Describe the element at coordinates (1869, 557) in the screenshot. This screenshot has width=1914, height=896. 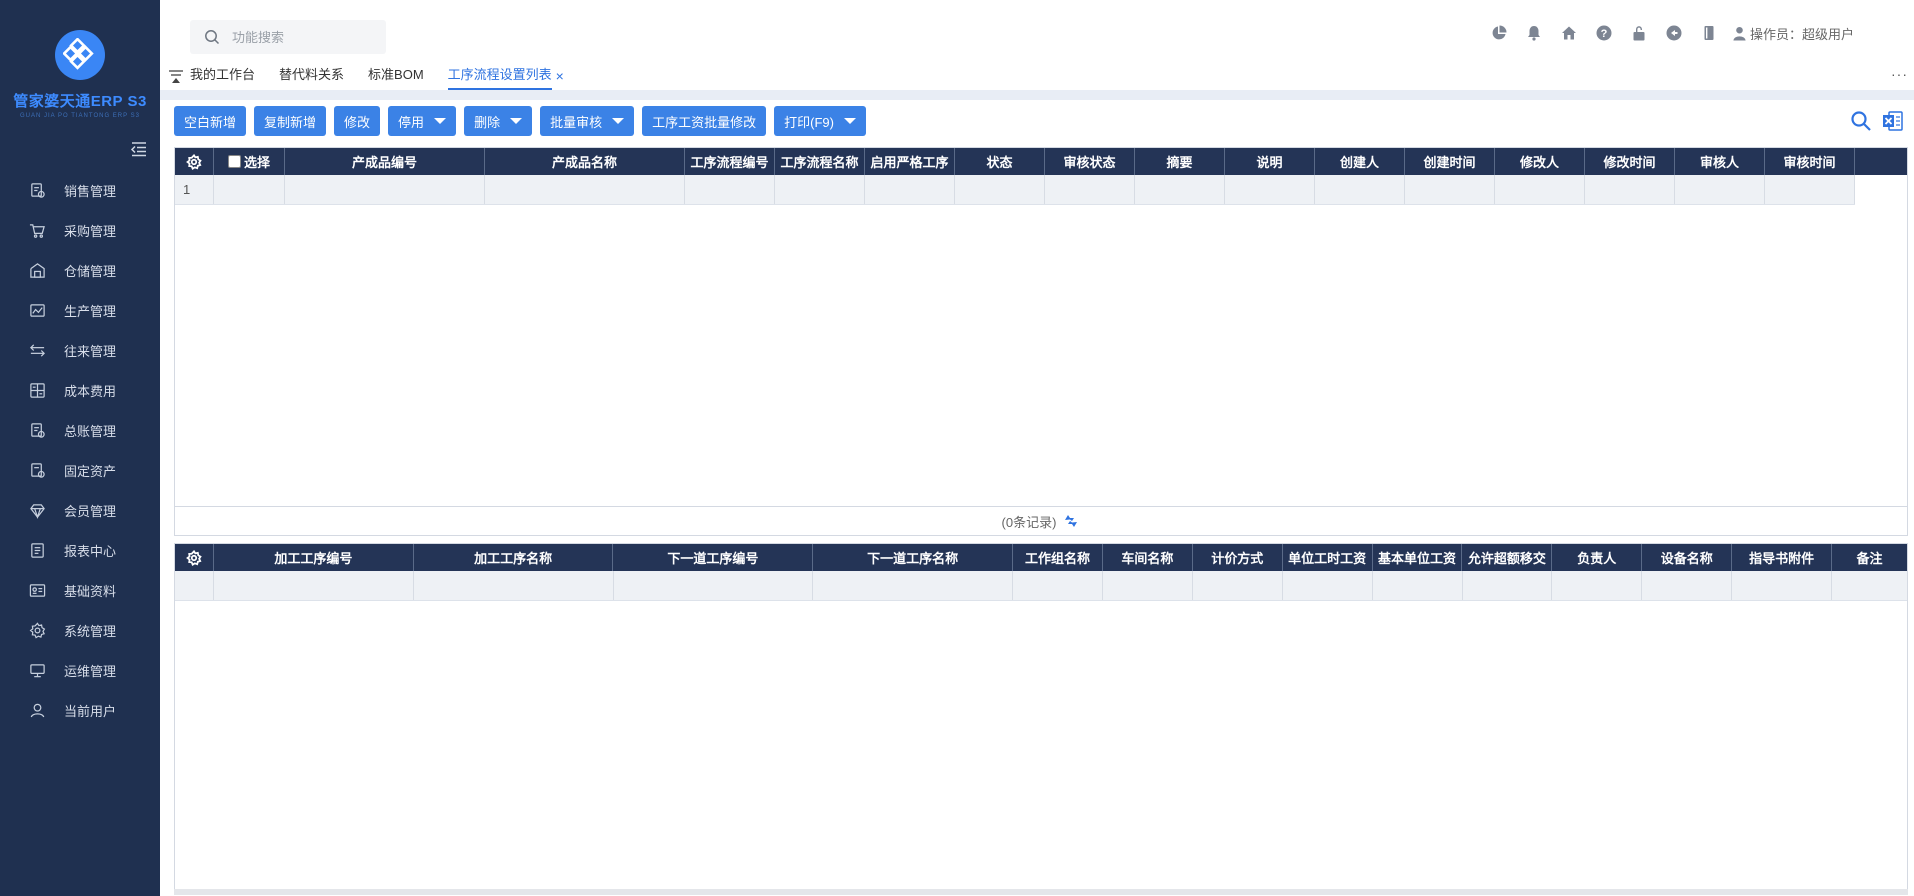
I see `column-header: 备注` at that location.